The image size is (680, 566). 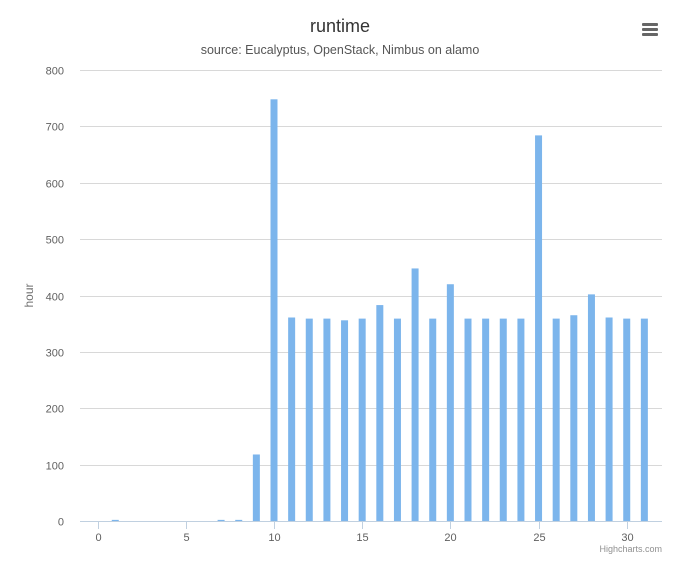 What do you see at coordinates (55, 410) in the screenshot?
I see `y-tick-label: 200` at bounding box center [55, 410].